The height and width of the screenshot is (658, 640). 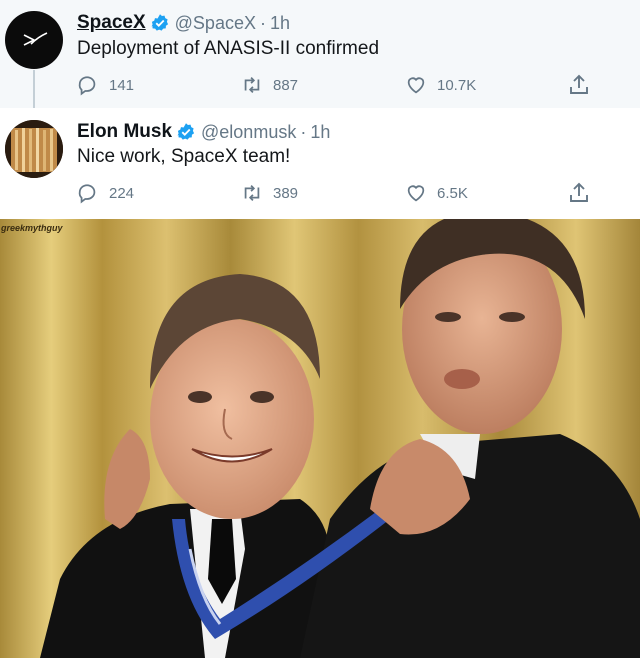 I want to click on handle: @elonmusk, so click(x=248, y=132).